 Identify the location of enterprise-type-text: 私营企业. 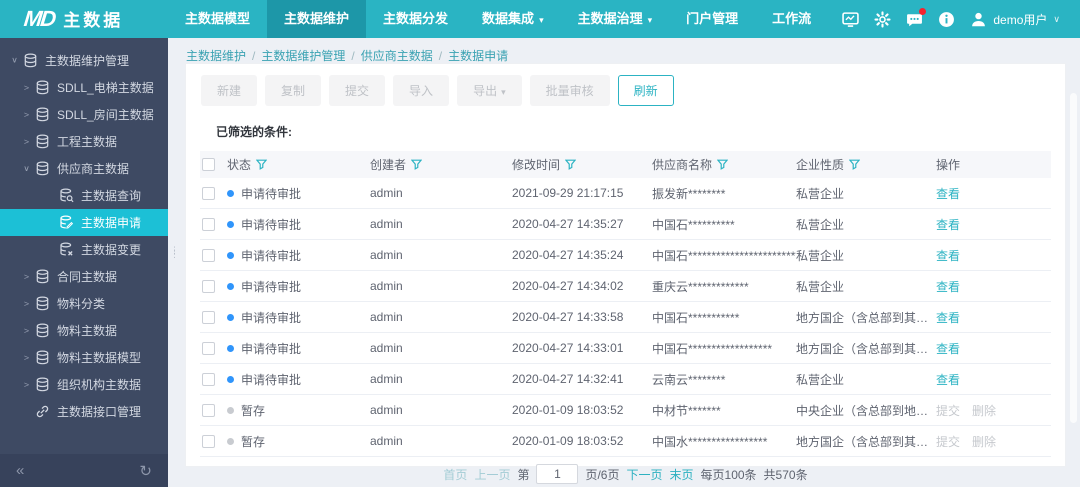
(820, 224).